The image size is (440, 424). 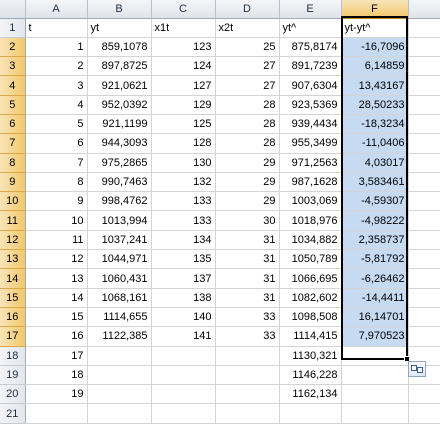 I want to click on cell-c: 123, so click(x=183, y=47).